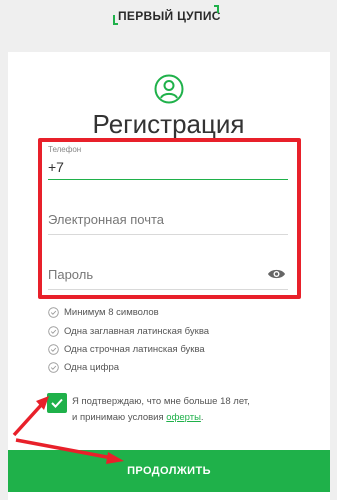 Image resolution: width=337 pixels, height=500 pixels. Describe the element at coordinates (216, 9) in the screenshot. I see `logo-accent-icon` at that location.